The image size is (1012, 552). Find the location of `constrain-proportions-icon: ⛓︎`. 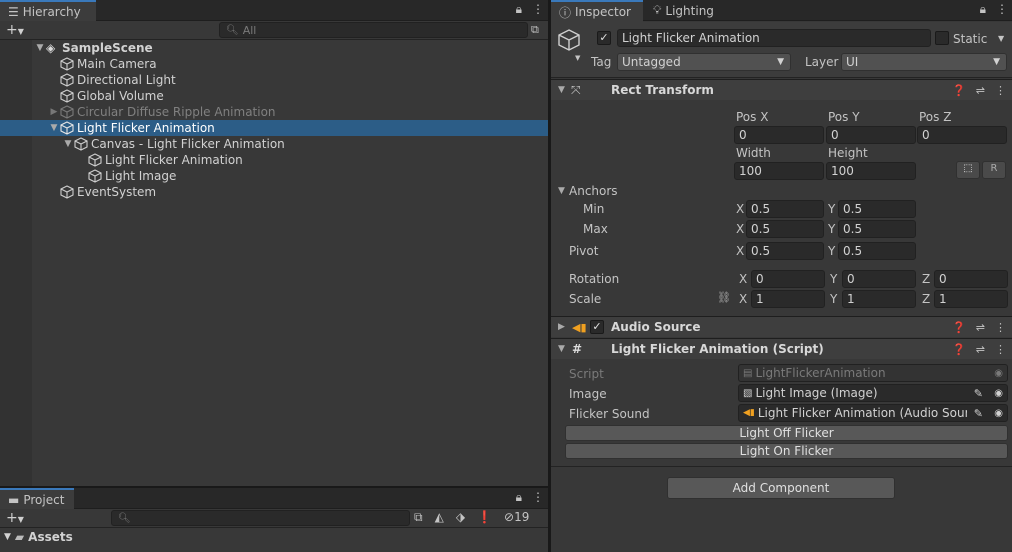

constrain-proportions-icon: ⛓︎ is located at coordinates (724, 297).